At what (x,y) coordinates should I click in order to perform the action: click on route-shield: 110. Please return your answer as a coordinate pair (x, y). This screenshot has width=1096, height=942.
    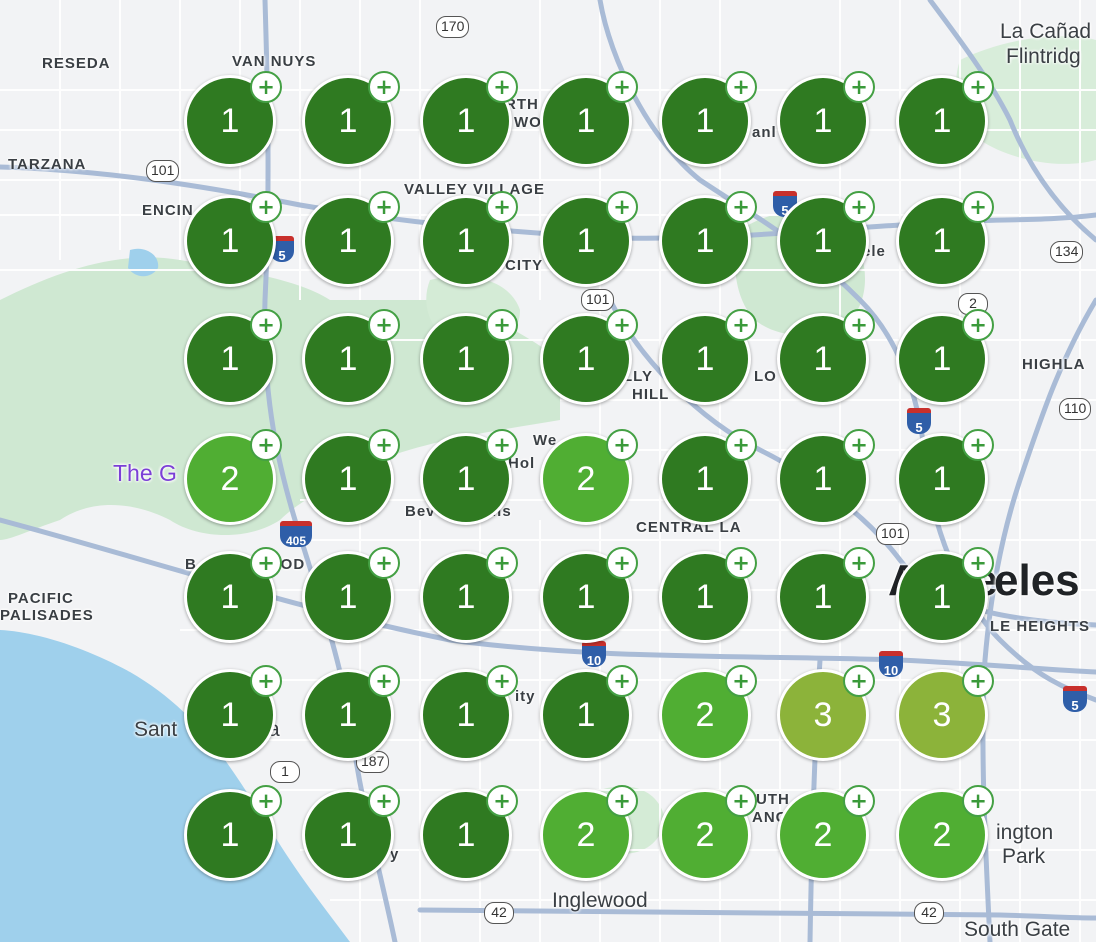
    Looking at the image, I should click on (1075, 409).